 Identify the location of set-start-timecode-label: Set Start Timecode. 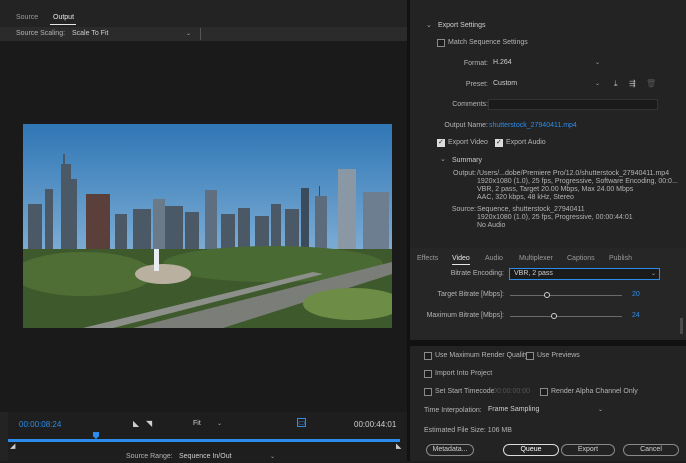
(465, 391).